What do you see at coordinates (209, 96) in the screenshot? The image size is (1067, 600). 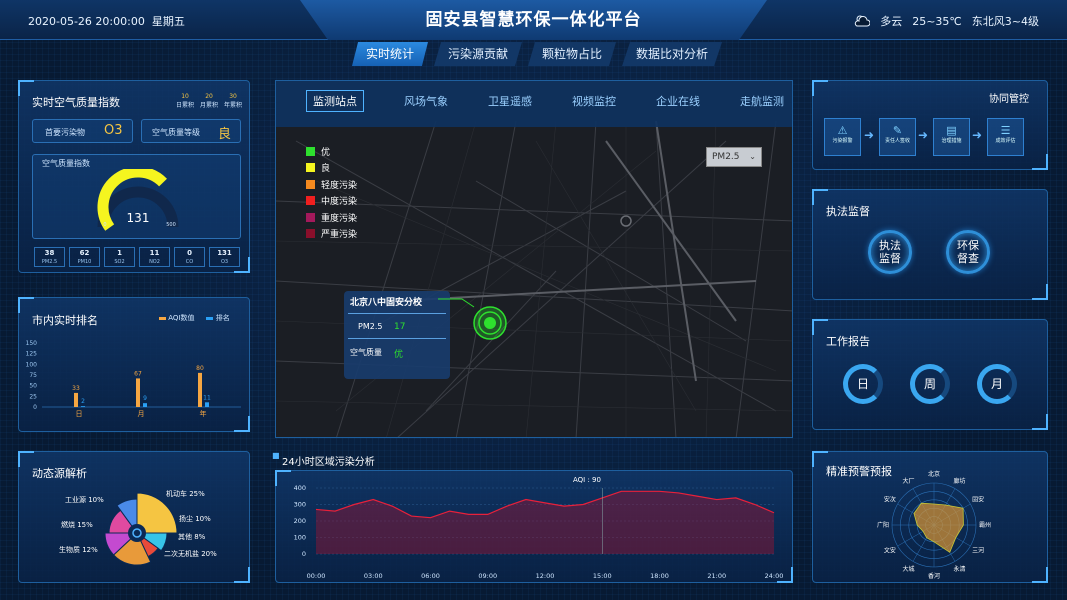 I see `period-month-num: 20` at bounding box center [209, 96].